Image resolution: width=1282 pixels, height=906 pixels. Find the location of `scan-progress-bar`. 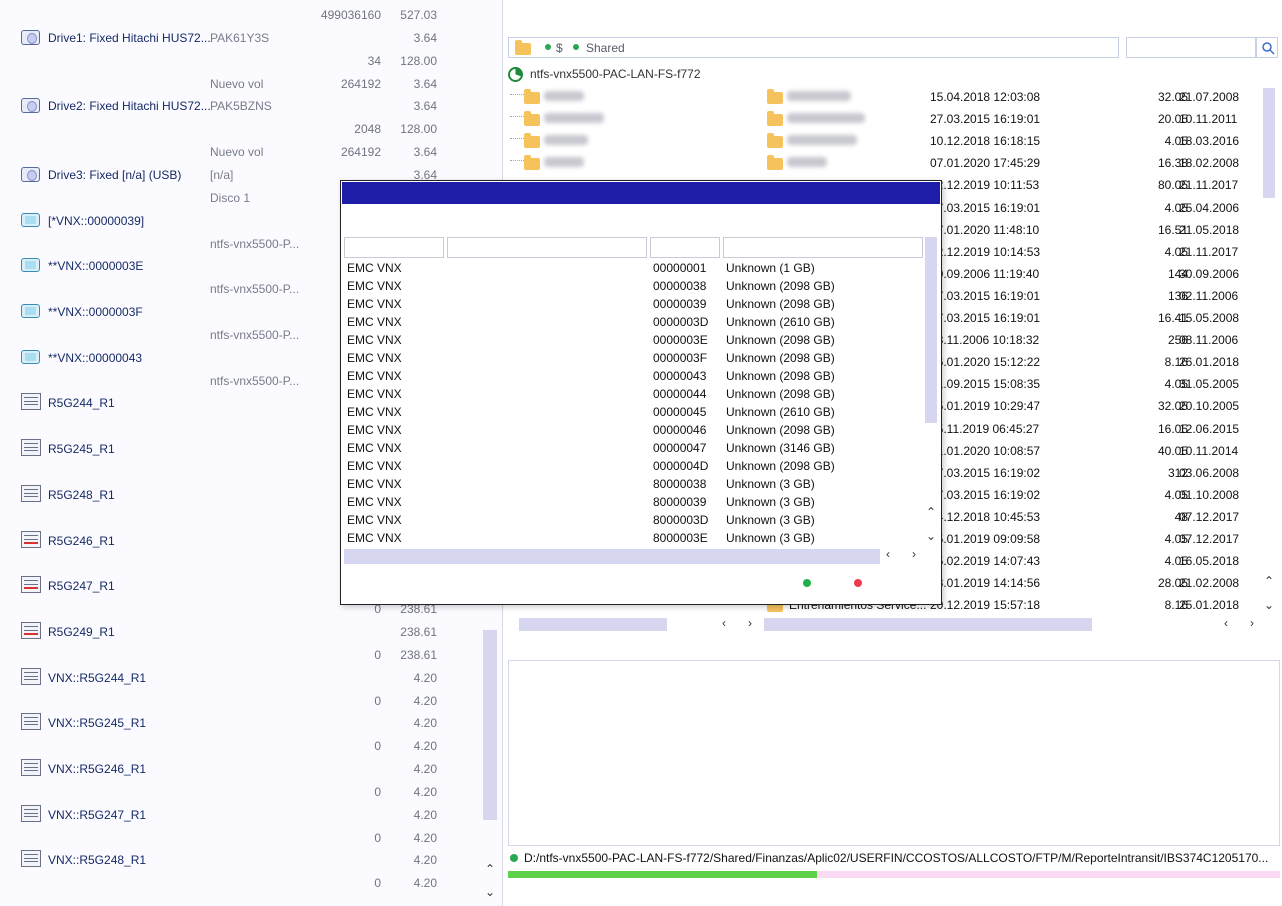

scan-progress-bar is located at coordinates (894, 874).